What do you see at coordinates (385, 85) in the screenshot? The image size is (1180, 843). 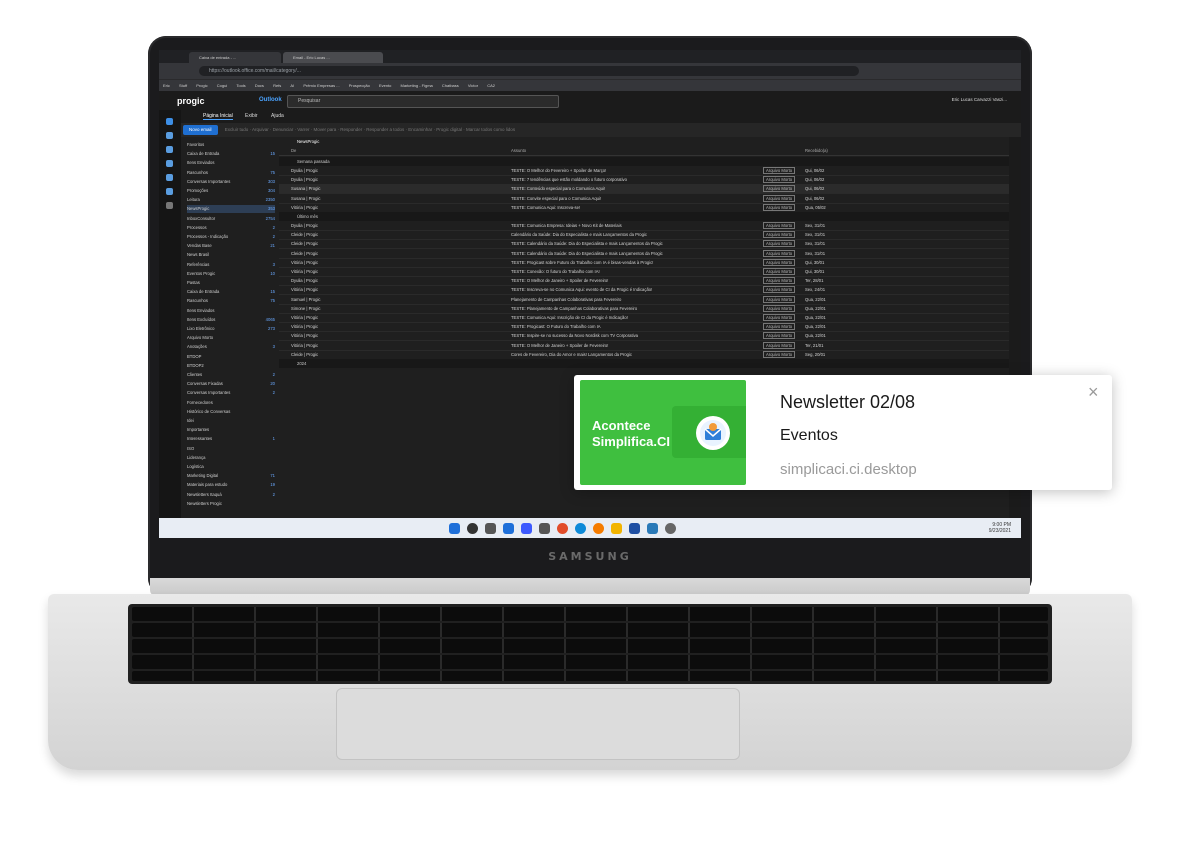 I see `bookmark: Evento` at bounding box center [385, 85].